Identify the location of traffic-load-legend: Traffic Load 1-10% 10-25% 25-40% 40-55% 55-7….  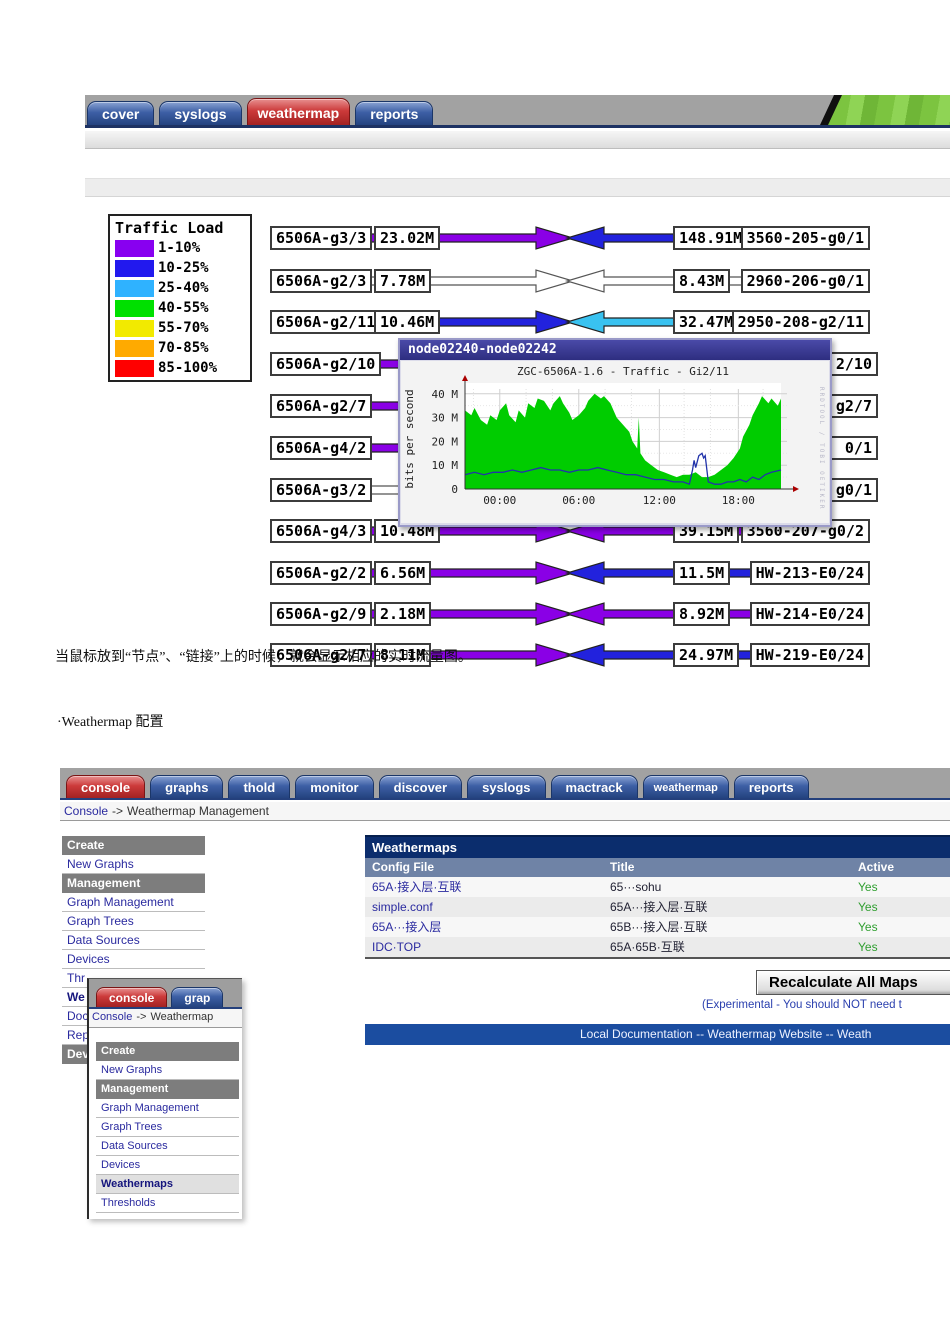
(180, 298).